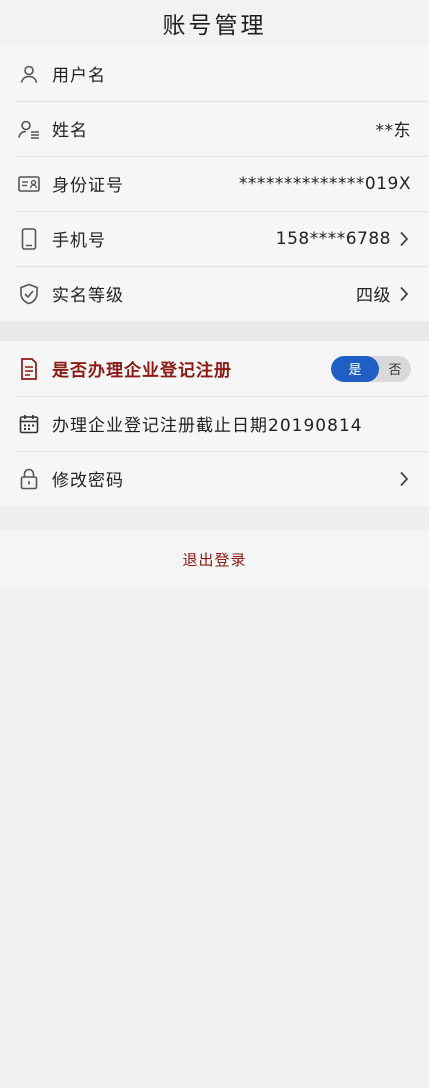 The width and height of the screenshot is (429, 1088). I want to click on logout-container: 退出登录, so click(214, 559).